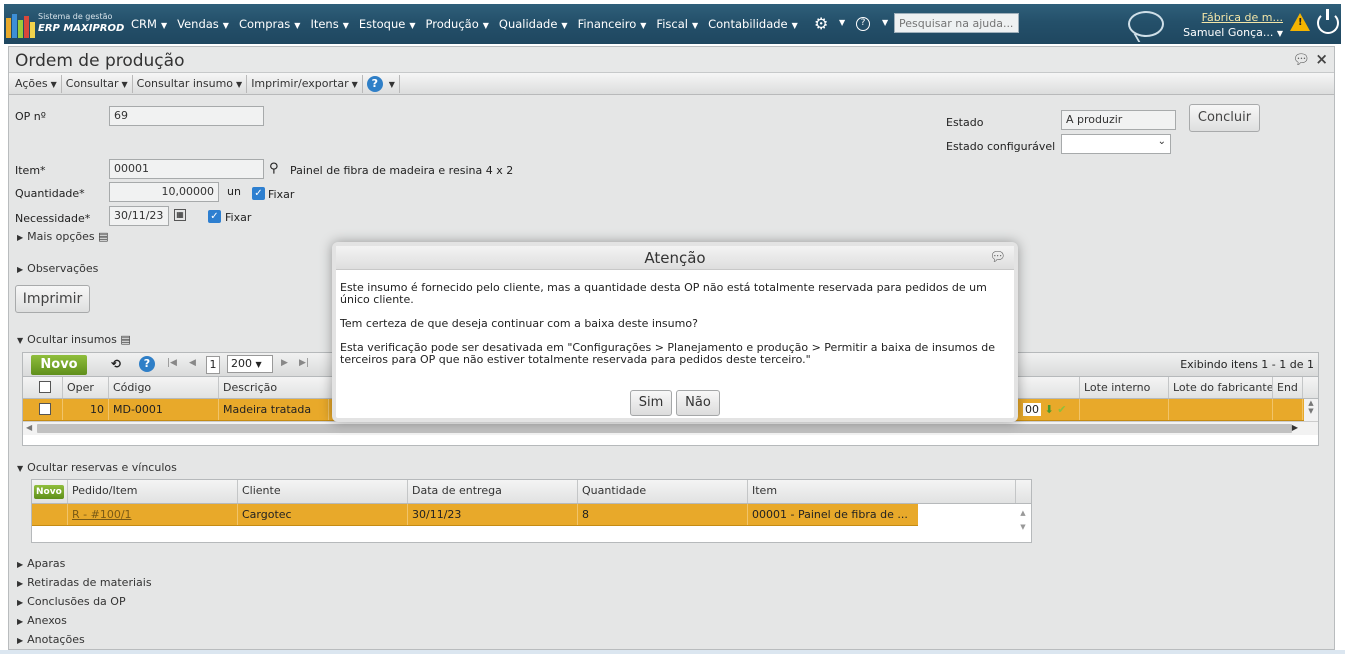 This screenshot has height=654, width=1345. What do you see at coordinates (203, 24) in the screenshot?
I see `menu-vendas: Vendas ▼` at bounding box center [203, 24].